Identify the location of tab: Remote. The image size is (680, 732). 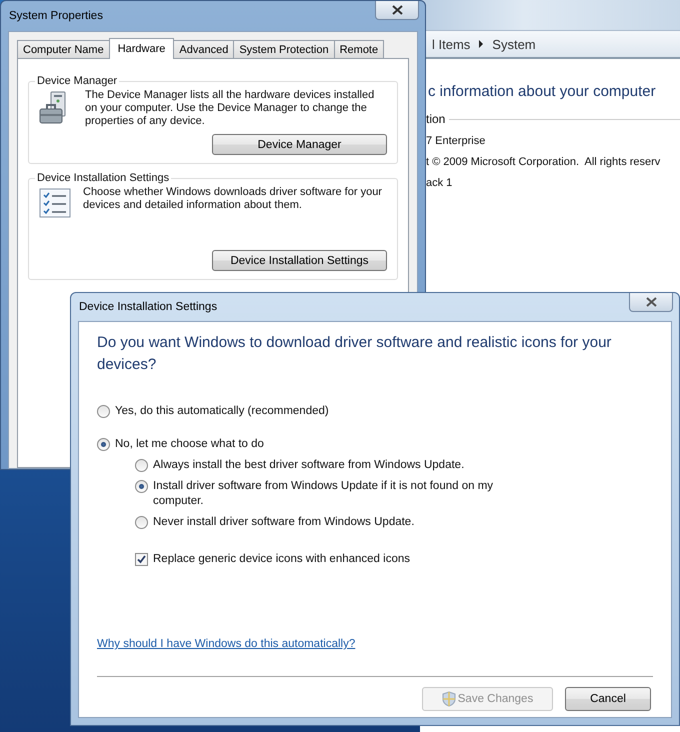
(359, 49).